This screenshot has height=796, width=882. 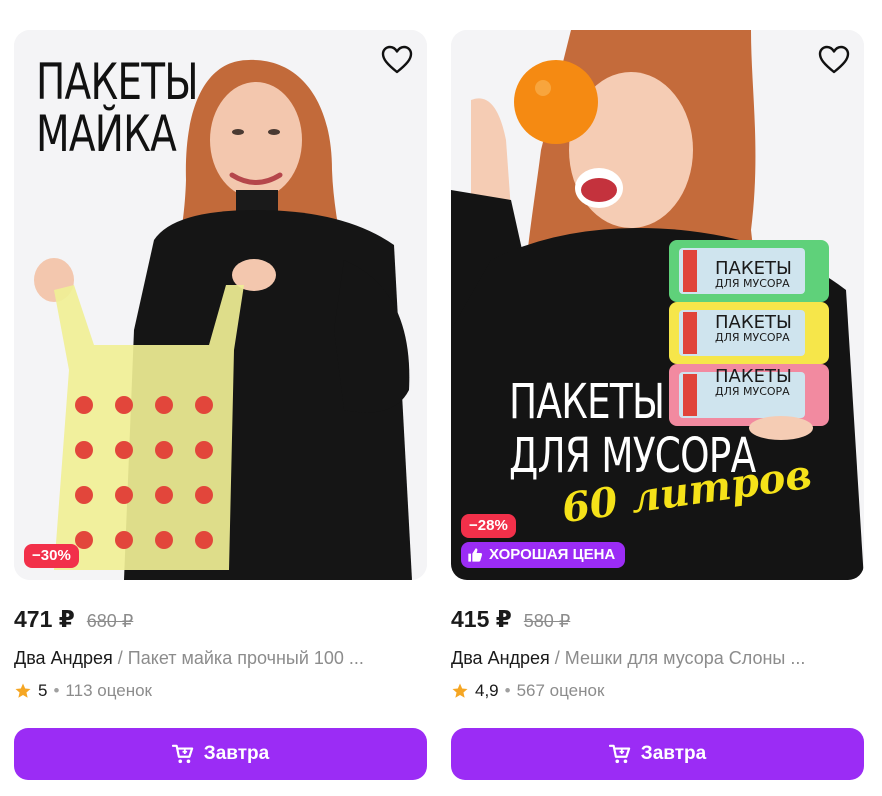 I want to click on rating-row: 5 • 113 оценок, so click(x=220, y=691).